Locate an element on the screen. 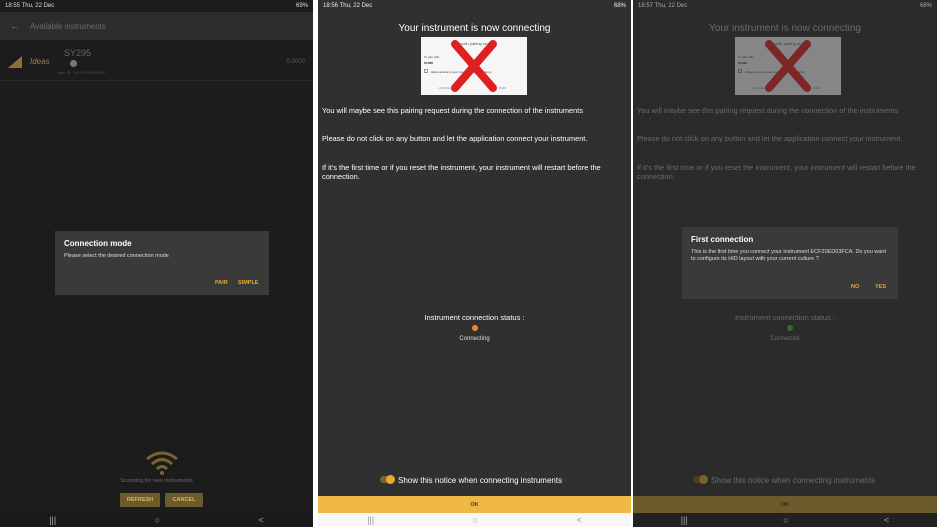 The width and height of the screenshot is (937, 527). status-bar: 18:55 Thu, 22 Dec 69% is located at coordinates (156, 6).